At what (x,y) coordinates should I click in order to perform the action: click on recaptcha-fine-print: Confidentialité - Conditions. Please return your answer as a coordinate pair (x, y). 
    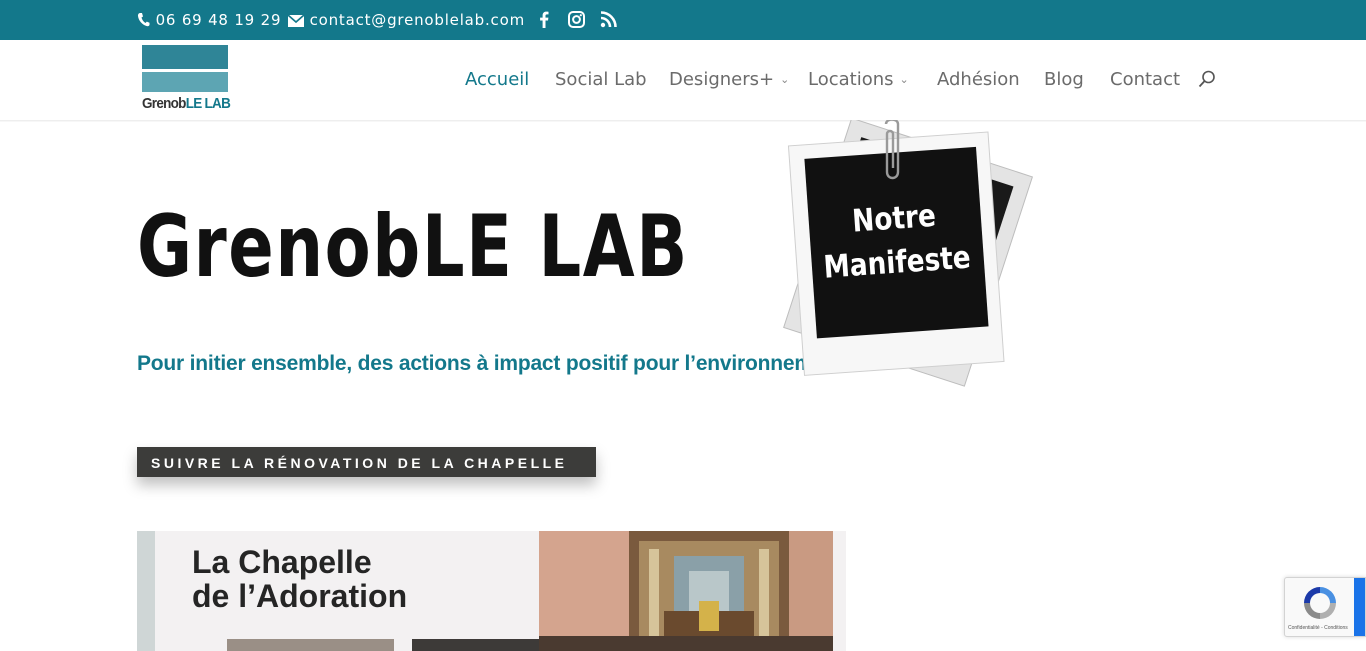
    Looking at the image, I should click on (1318, 628).